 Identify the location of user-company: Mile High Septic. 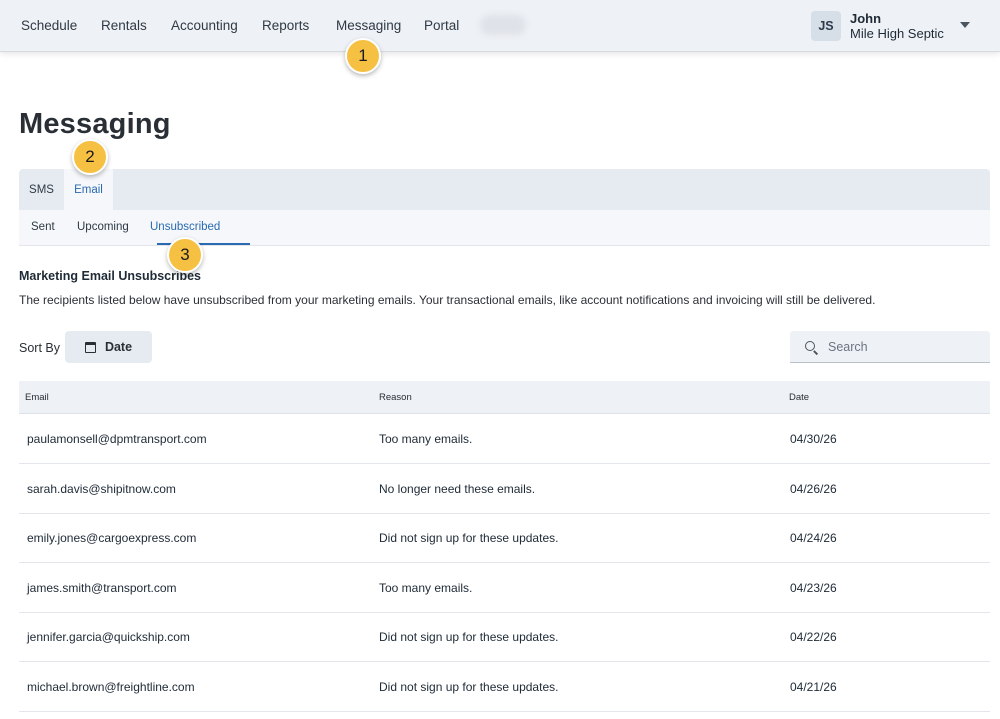
(897, 33).